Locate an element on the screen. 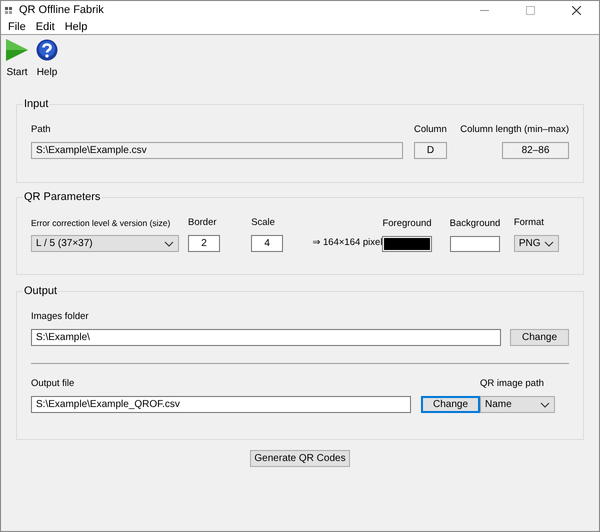 This screenshot has width=600, height=532. output-file-field: S:\Example\Example_QROF.csv is located at coordinates (221, 404).